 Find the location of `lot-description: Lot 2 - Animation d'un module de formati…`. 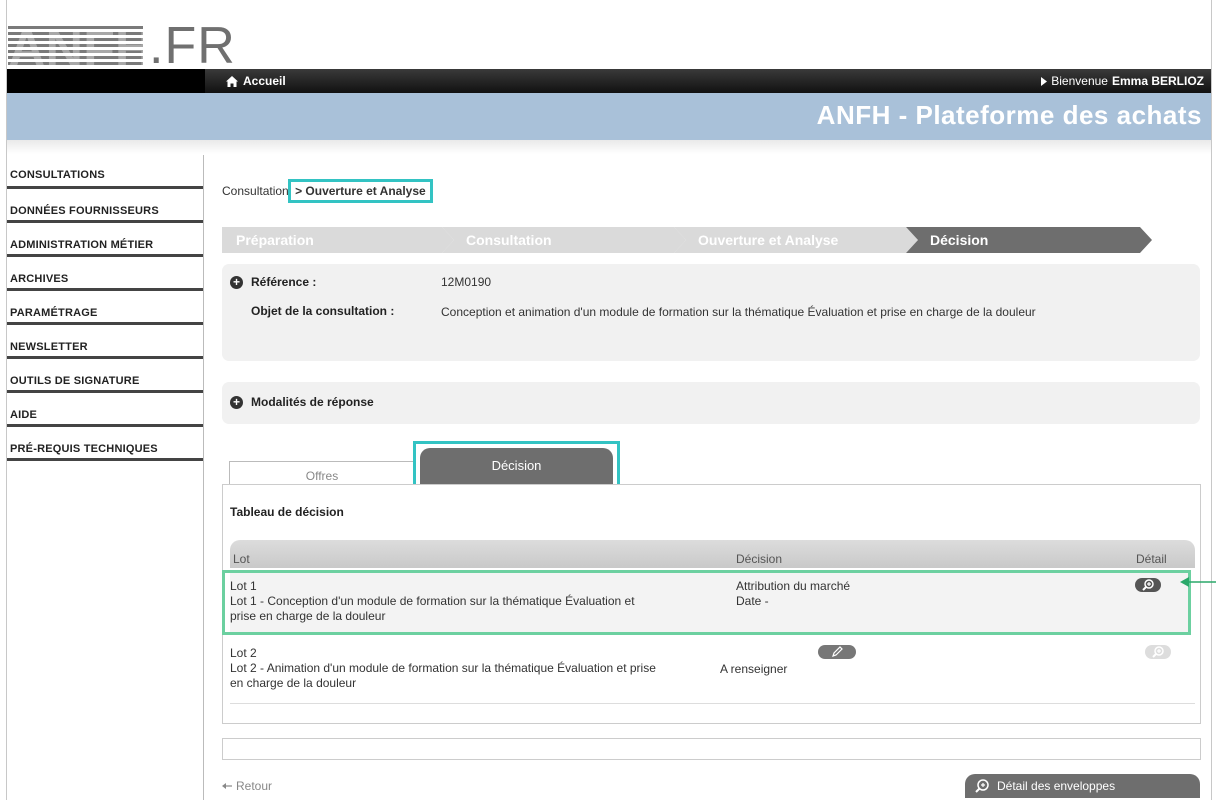

lot-description: Lot 2 - Animation d'un module de formati… is located at coordinates (443, 668).